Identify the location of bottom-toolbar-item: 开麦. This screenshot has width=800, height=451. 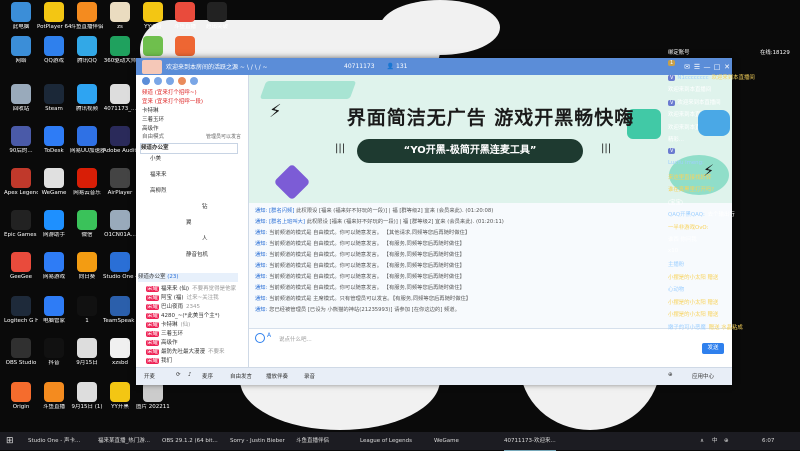
(149, 376).